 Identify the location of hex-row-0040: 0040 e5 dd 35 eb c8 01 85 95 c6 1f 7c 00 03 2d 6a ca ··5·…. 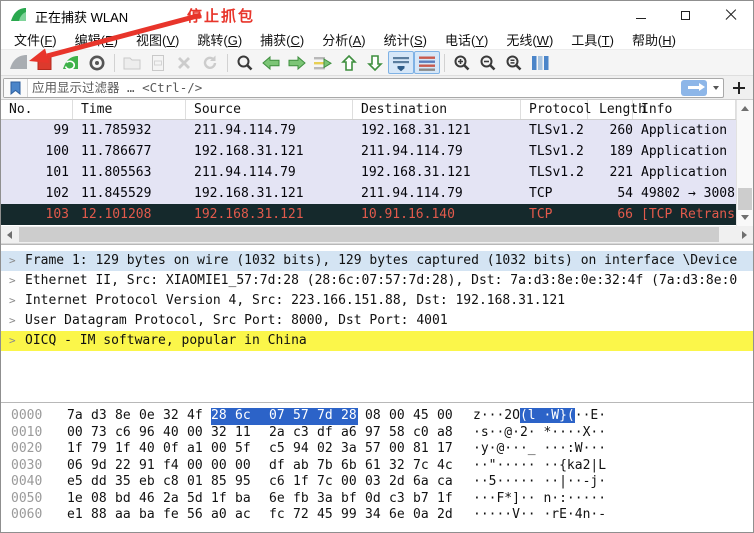
(382, 482).